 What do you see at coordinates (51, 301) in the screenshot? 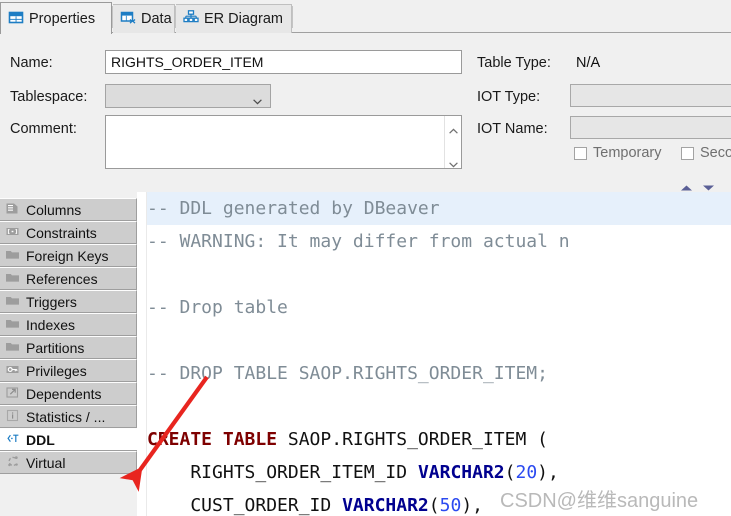
I see `sidebar-item-label: Triggers` at bounding box center [51, 301].